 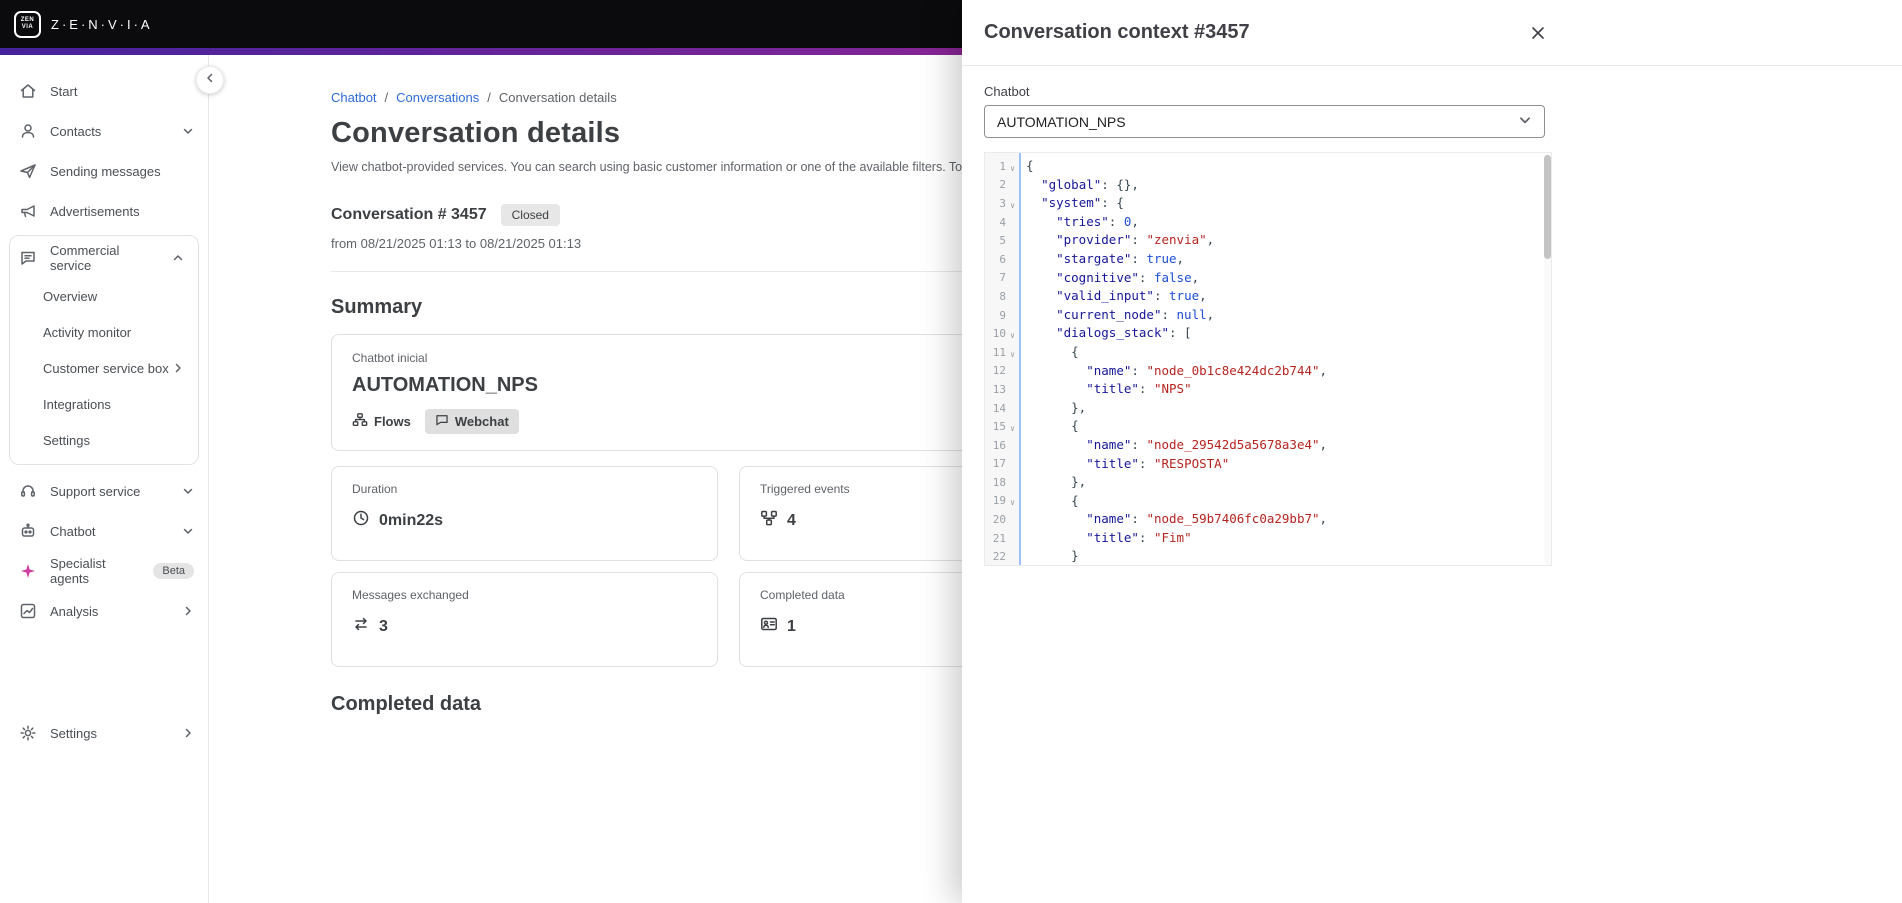 I want to click on triggered-events-icon, so click(x=769, y=520).